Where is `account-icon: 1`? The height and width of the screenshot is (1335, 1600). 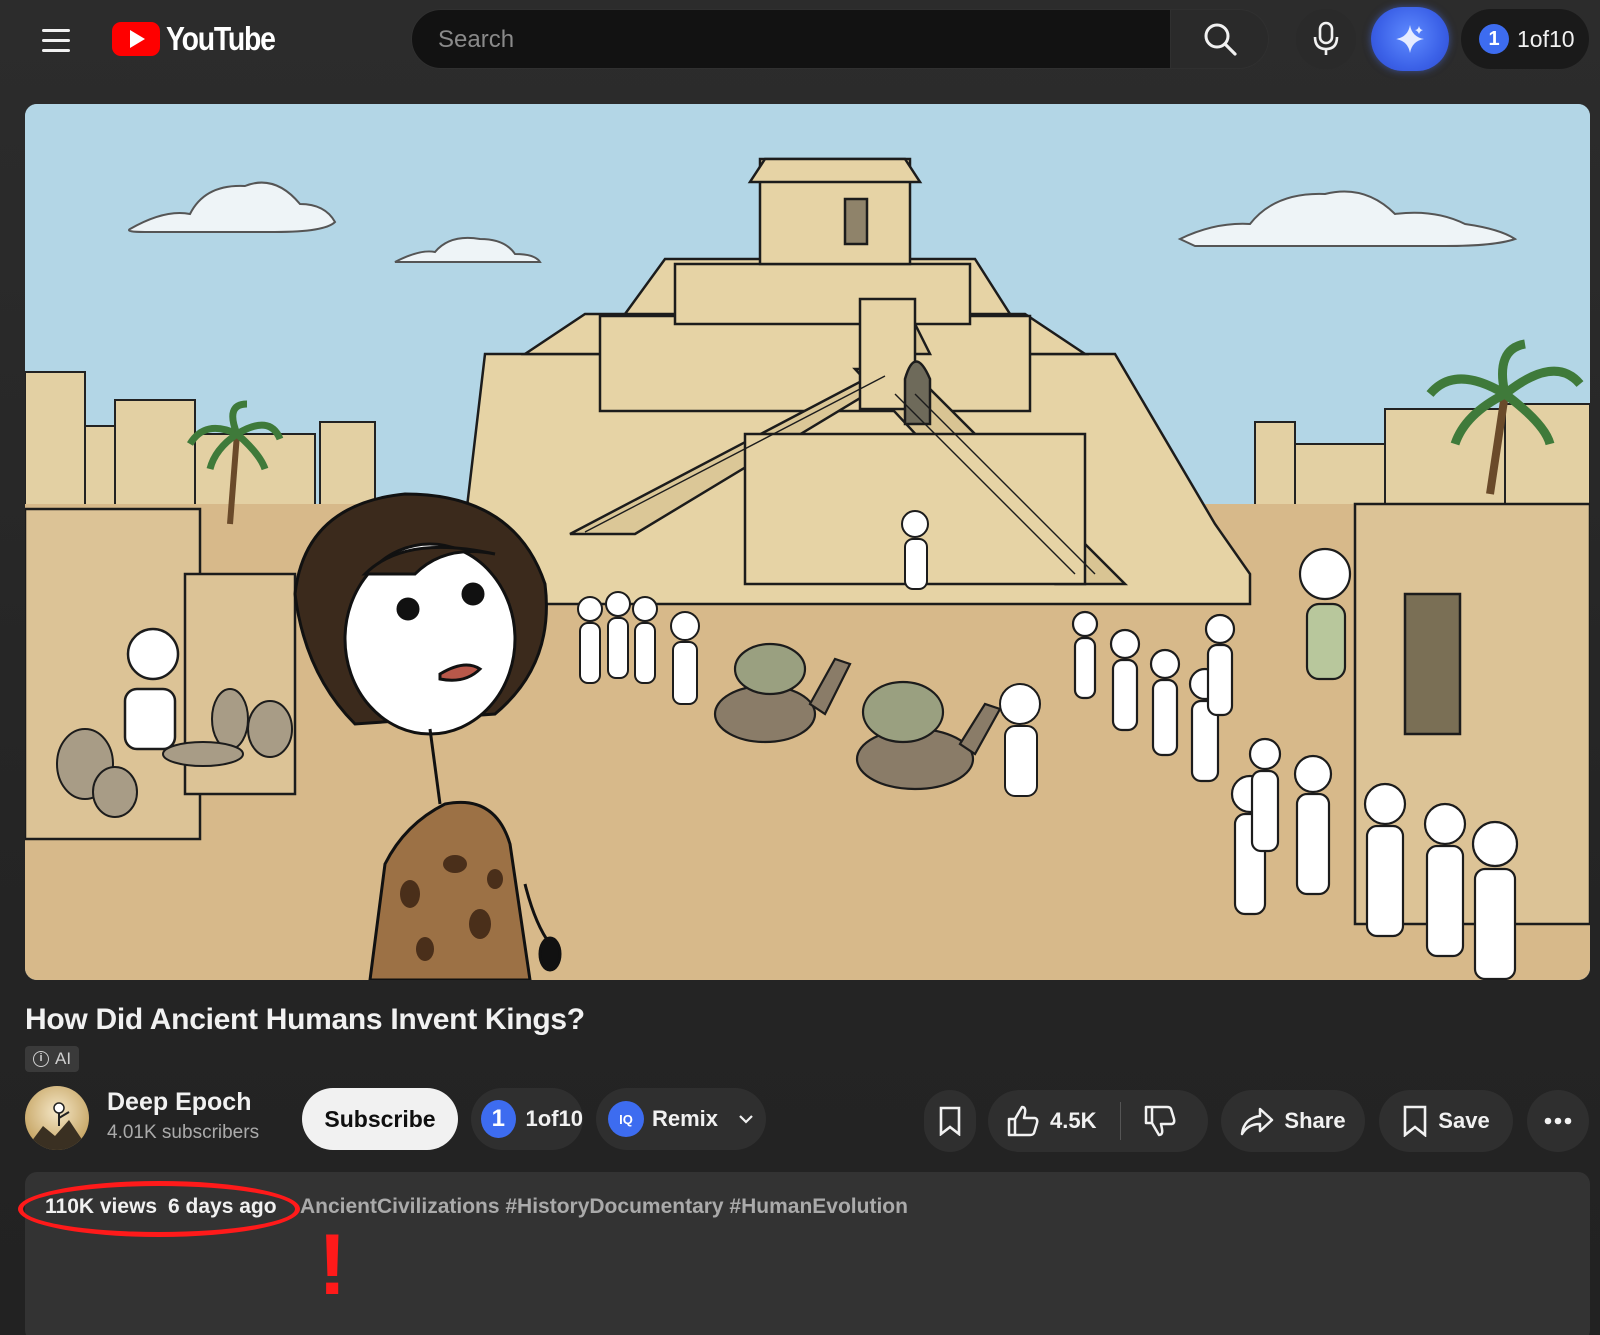
account-icon: 1 is located at coordinates (1494, 39).